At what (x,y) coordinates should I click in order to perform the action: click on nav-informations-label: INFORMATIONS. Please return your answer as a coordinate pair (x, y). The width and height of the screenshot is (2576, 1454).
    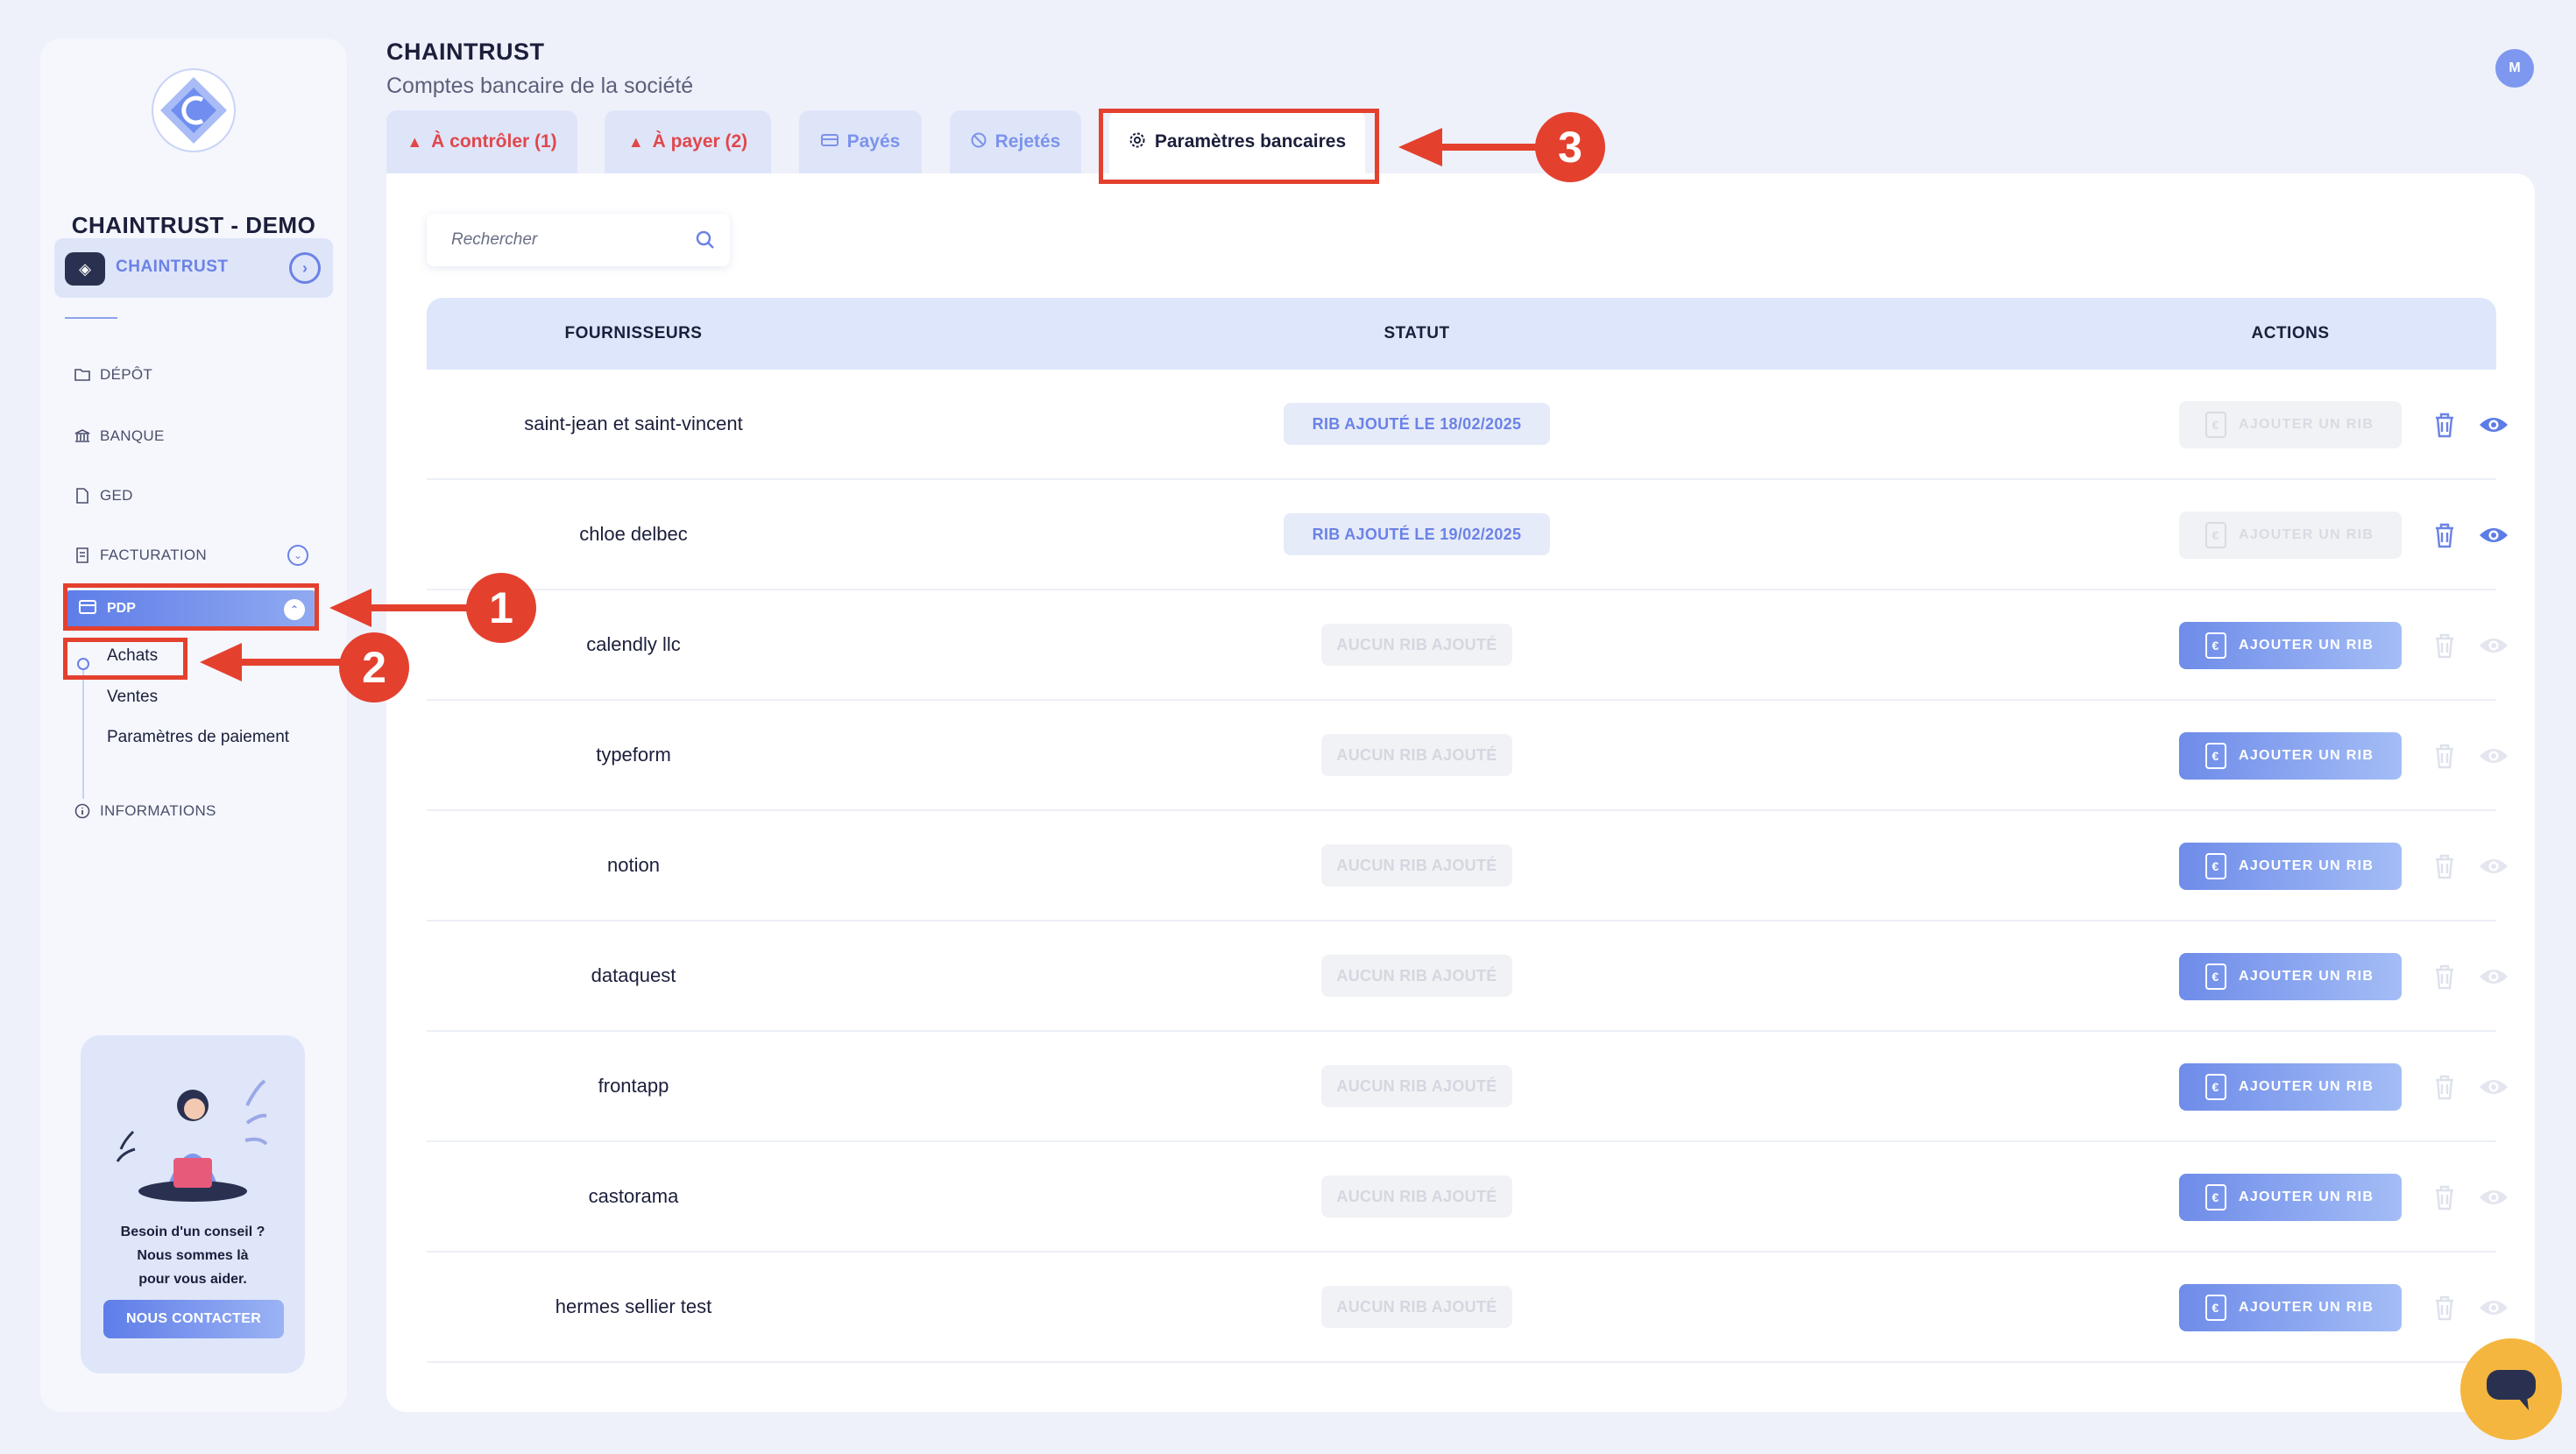
    Looking at the image, I should click on (158, 810).